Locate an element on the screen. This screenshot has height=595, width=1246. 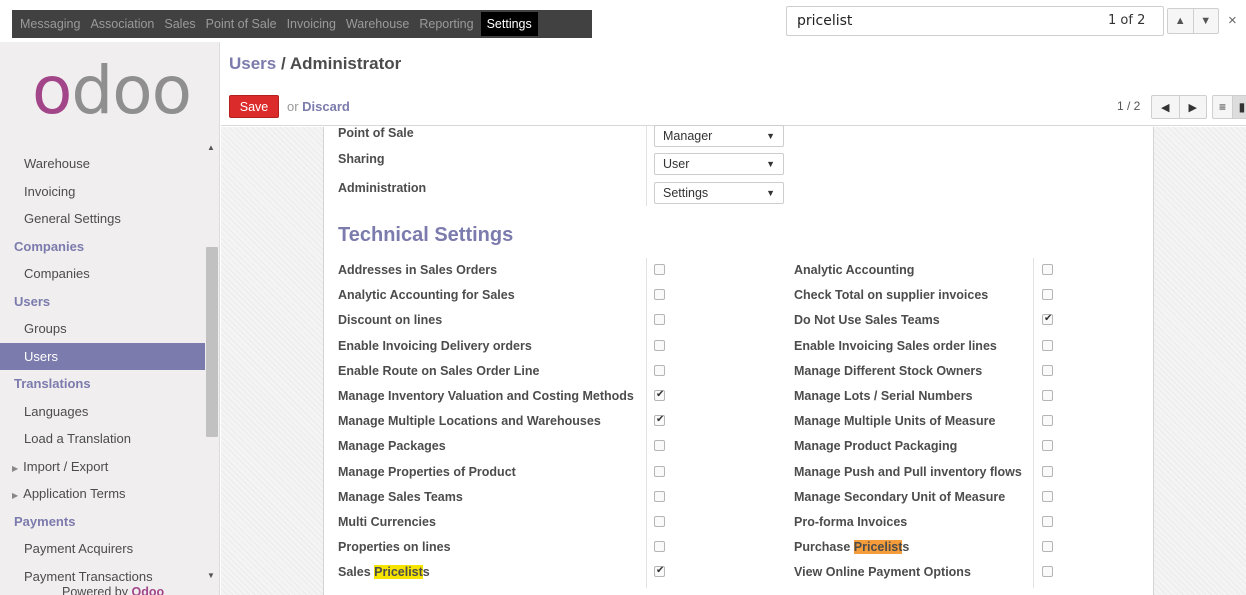
setting-label-manage-properties-of-product: Manage Properties of Product is located at coordinates (427, 471).